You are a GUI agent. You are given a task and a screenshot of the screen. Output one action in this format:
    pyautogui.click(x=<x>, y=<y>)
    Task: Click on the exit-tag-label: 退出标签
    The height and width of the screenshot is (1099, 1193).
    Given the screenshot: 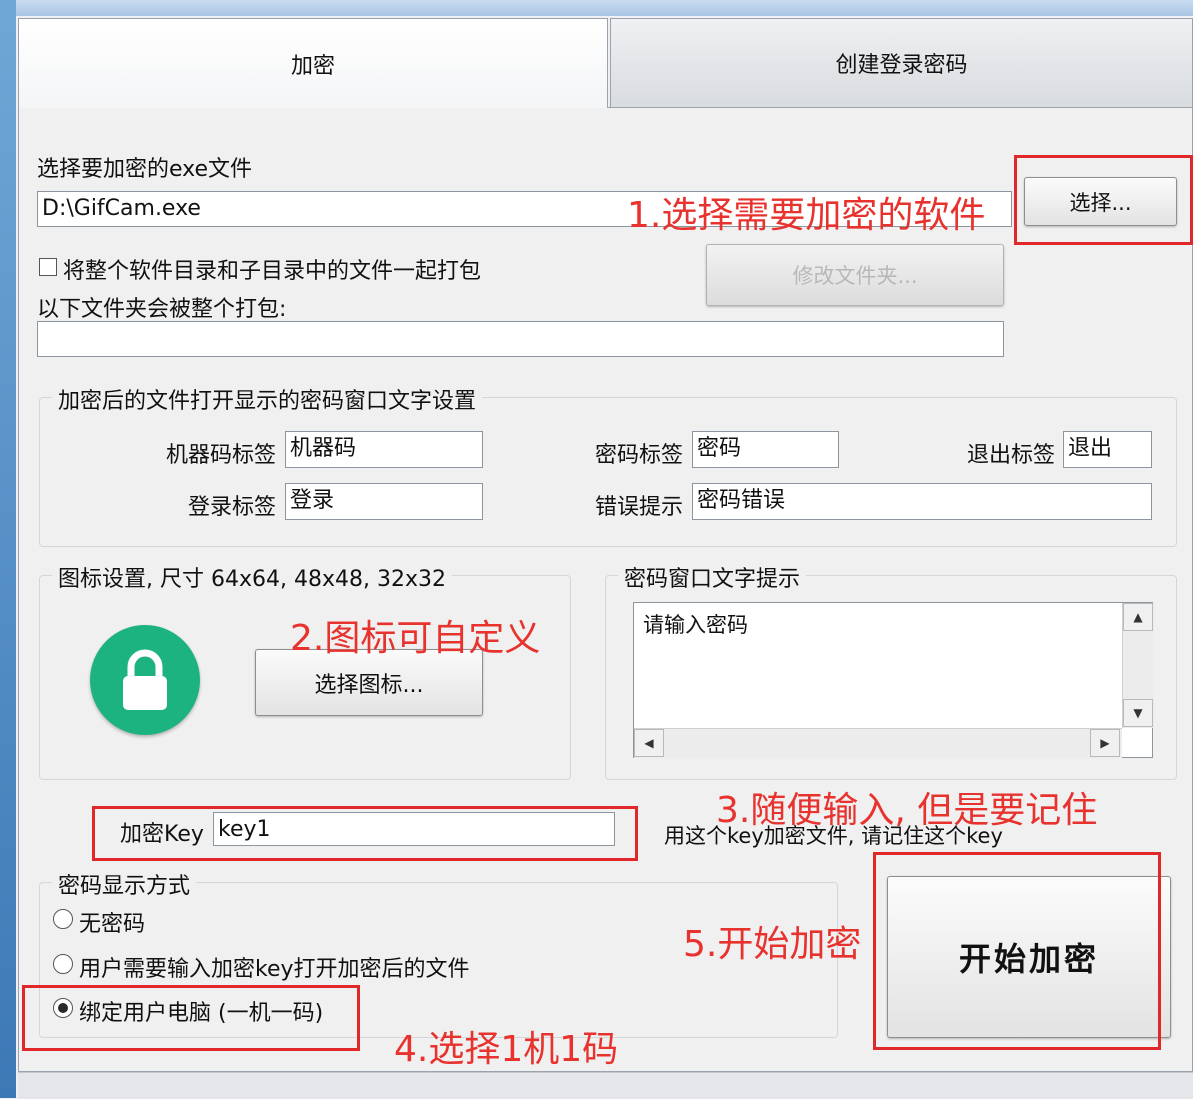 What is the action you would take?
    pyautogui.click(x=1011, y=455)
    